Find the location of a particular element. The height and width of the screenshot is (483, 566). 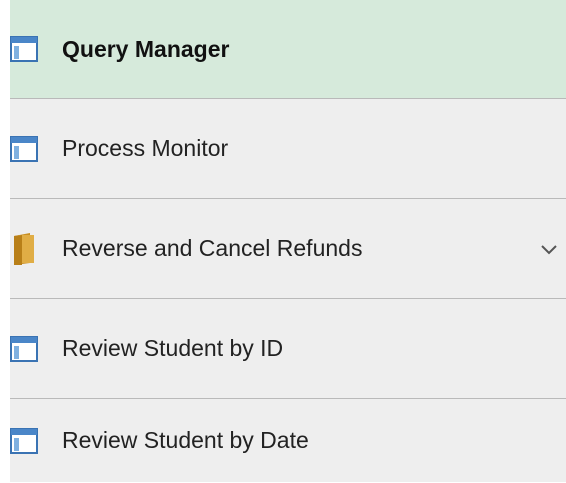

menu-item-label: Review Student by Date is located at coordinates (185, 440).